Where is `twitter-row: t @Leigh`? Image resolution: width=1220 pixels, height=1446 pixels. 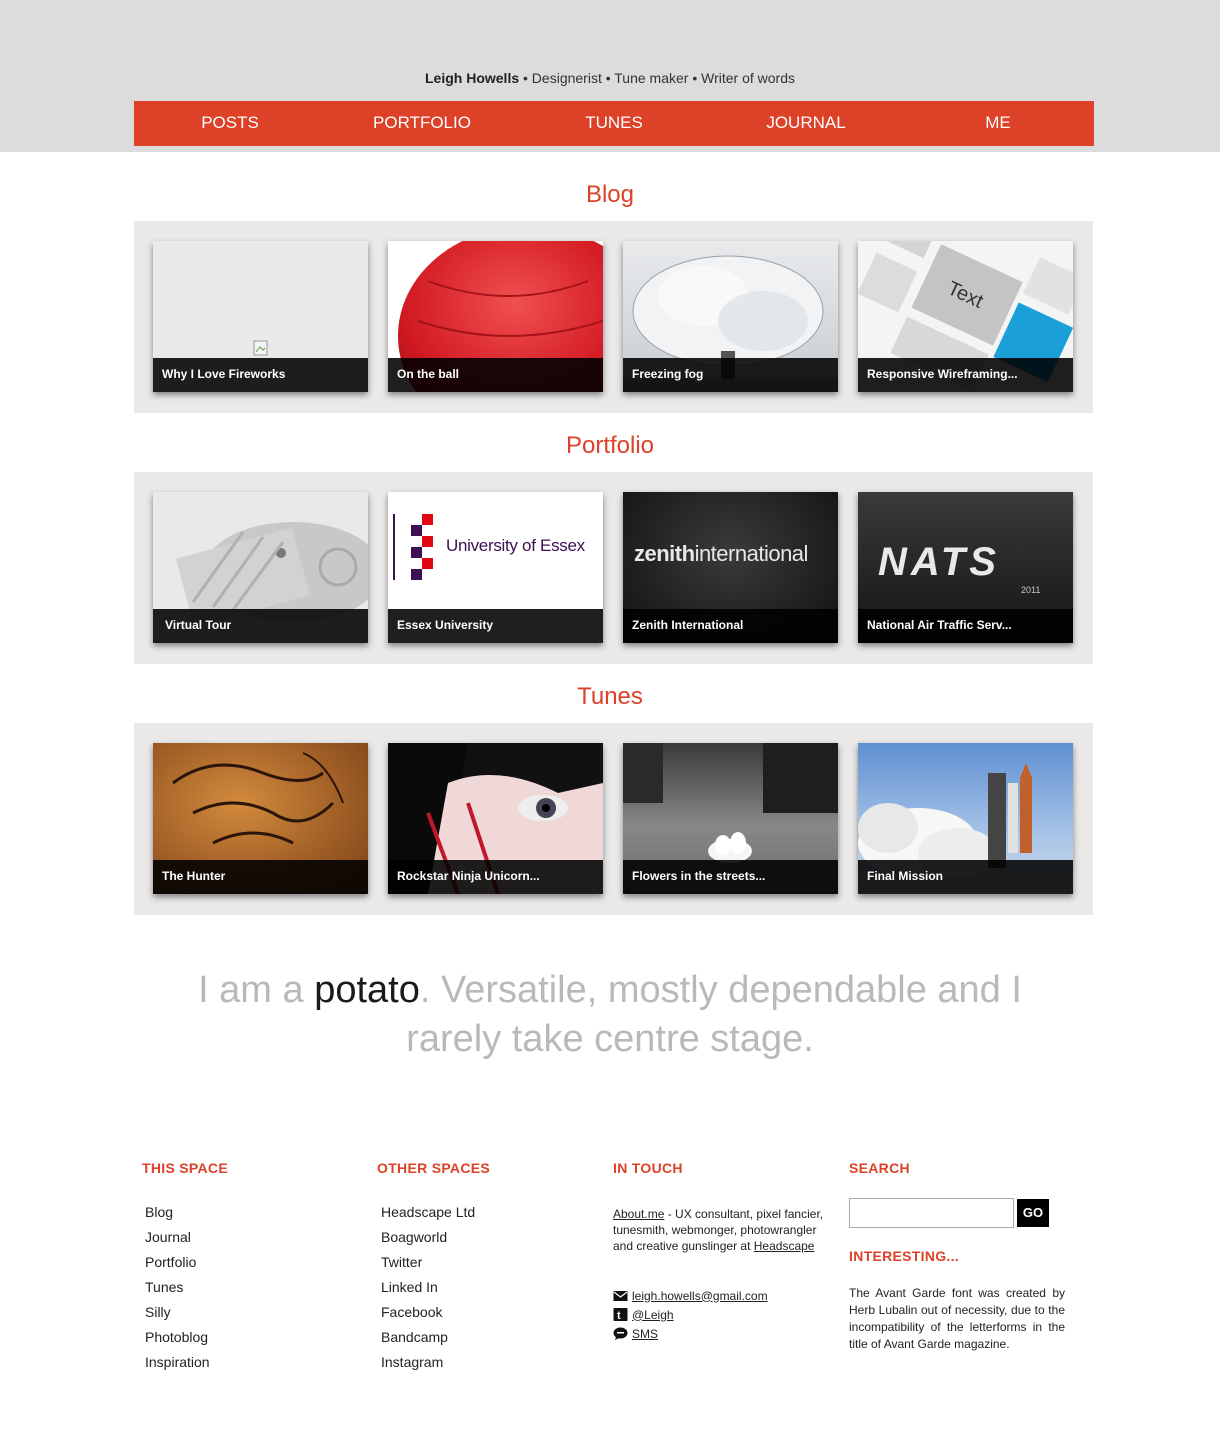
twitter-row: t @Leigh is located at coordinates (724, 1314).